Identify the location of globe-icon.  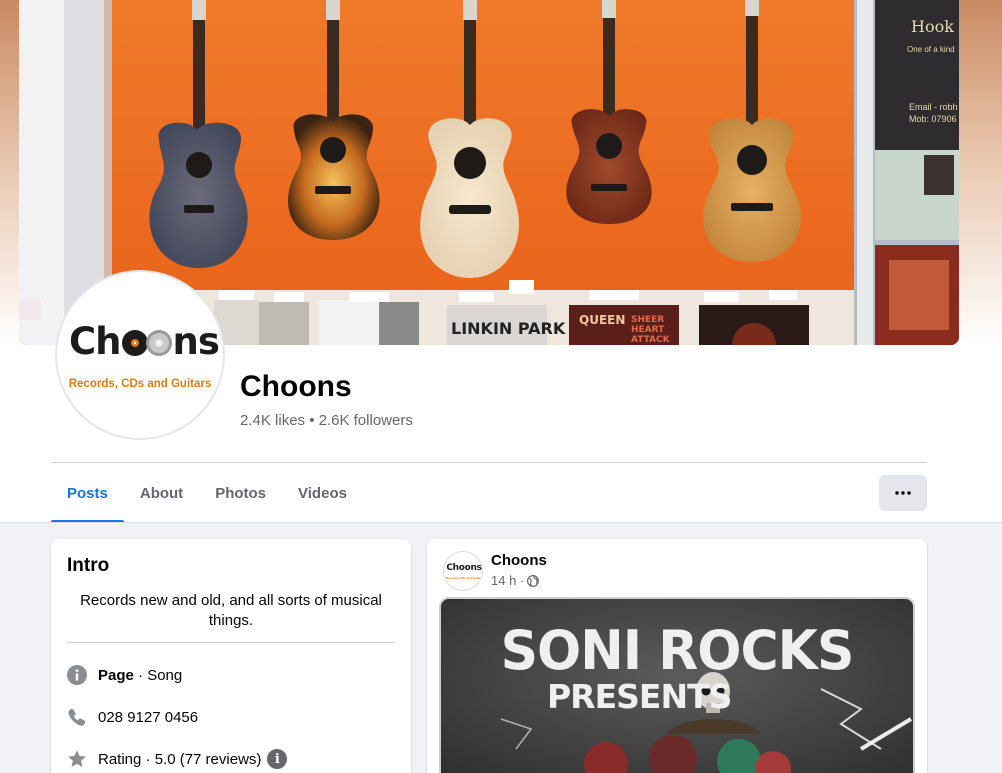
(533, 580).